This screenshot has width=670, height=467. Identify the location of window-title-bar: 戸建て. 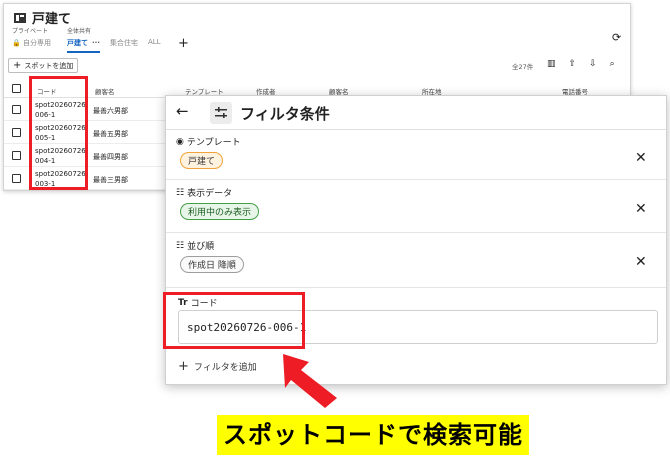
(42, 17).